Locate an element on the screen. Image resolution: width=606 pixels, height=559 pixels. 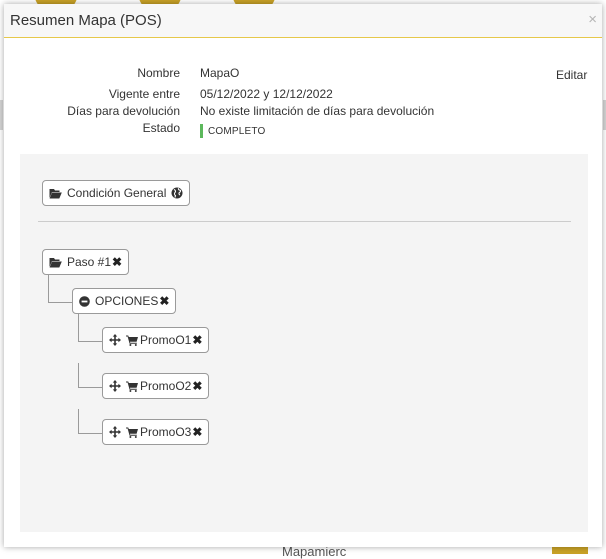
modal-title: Resumen Mapa (POS) is located at coordinates (86, 20).